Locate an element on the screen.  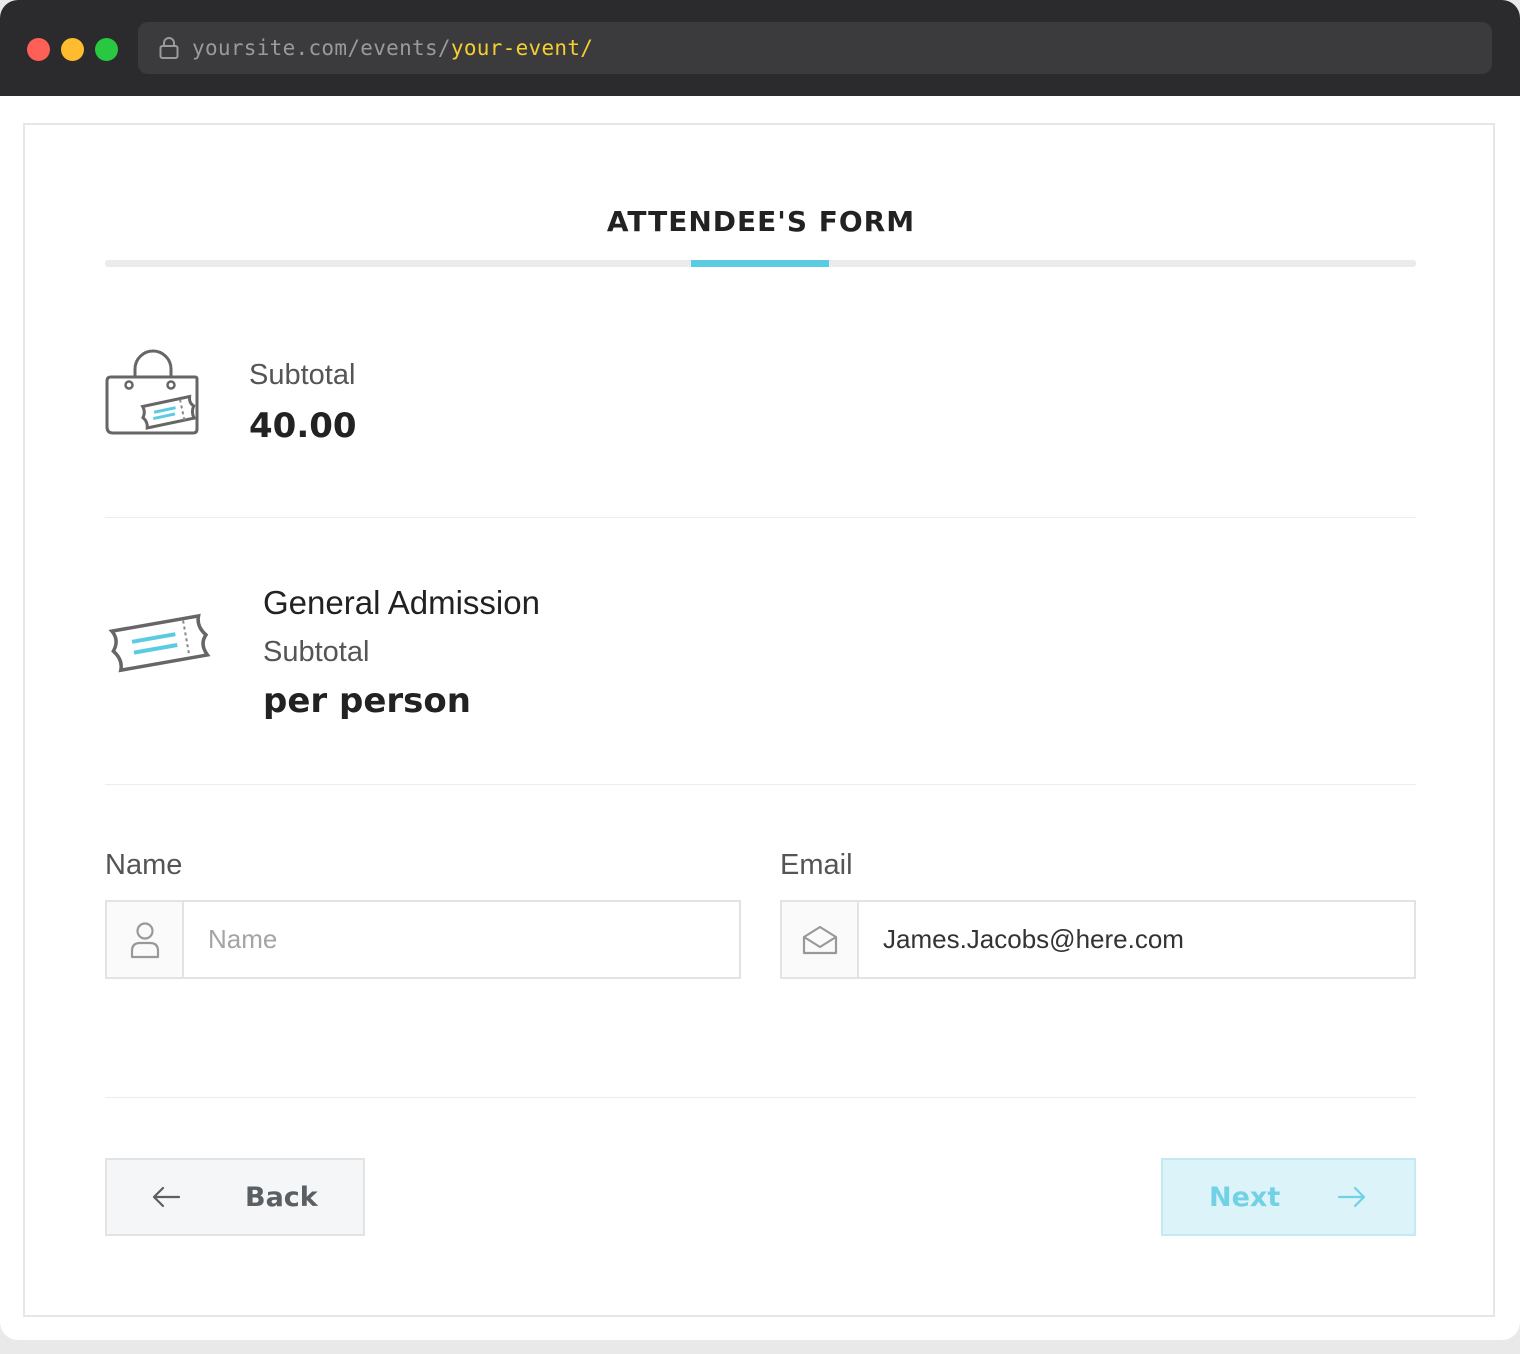
step-progress-track is located at coordinates (760, 263).